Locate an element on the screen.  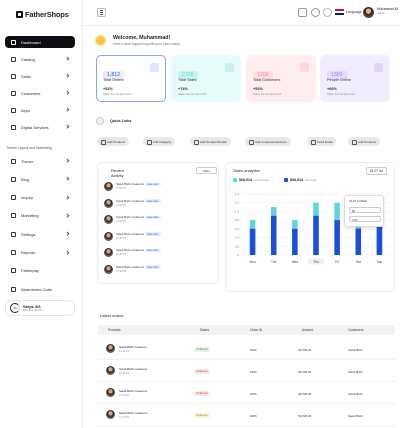
sidebar-item-marketing: Marketing is located at coordinates (40, 216).